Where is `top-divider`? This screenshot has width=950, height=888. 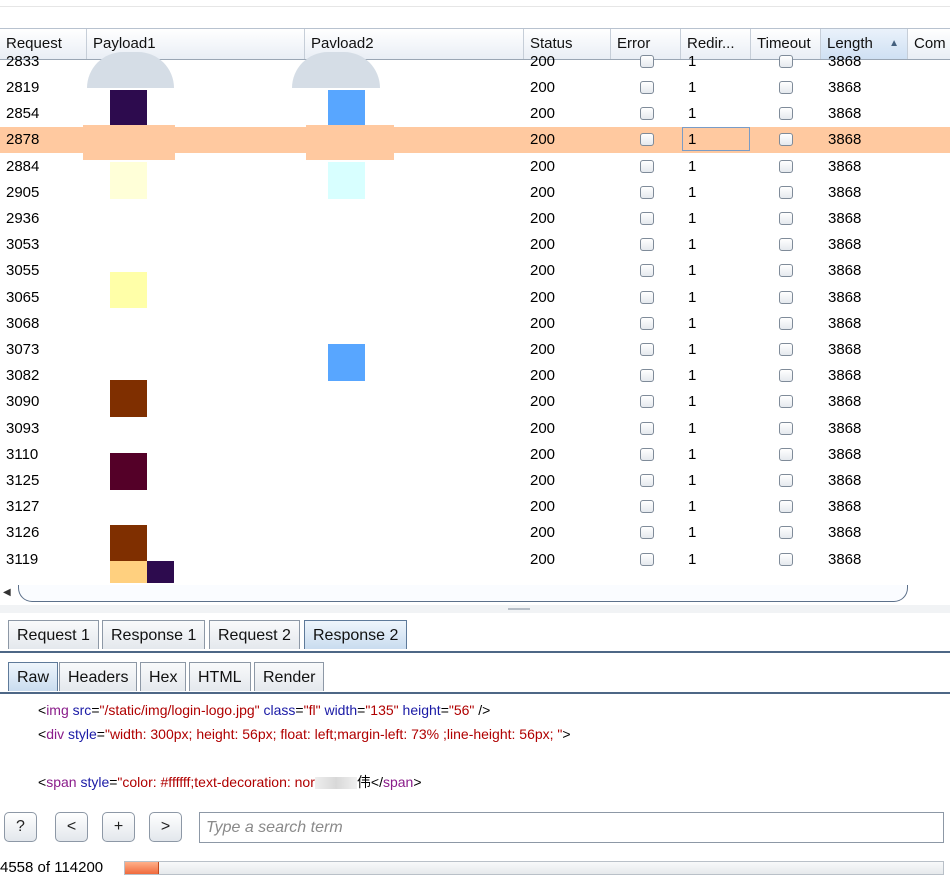 top-divider is located at coordinates (475, 6).